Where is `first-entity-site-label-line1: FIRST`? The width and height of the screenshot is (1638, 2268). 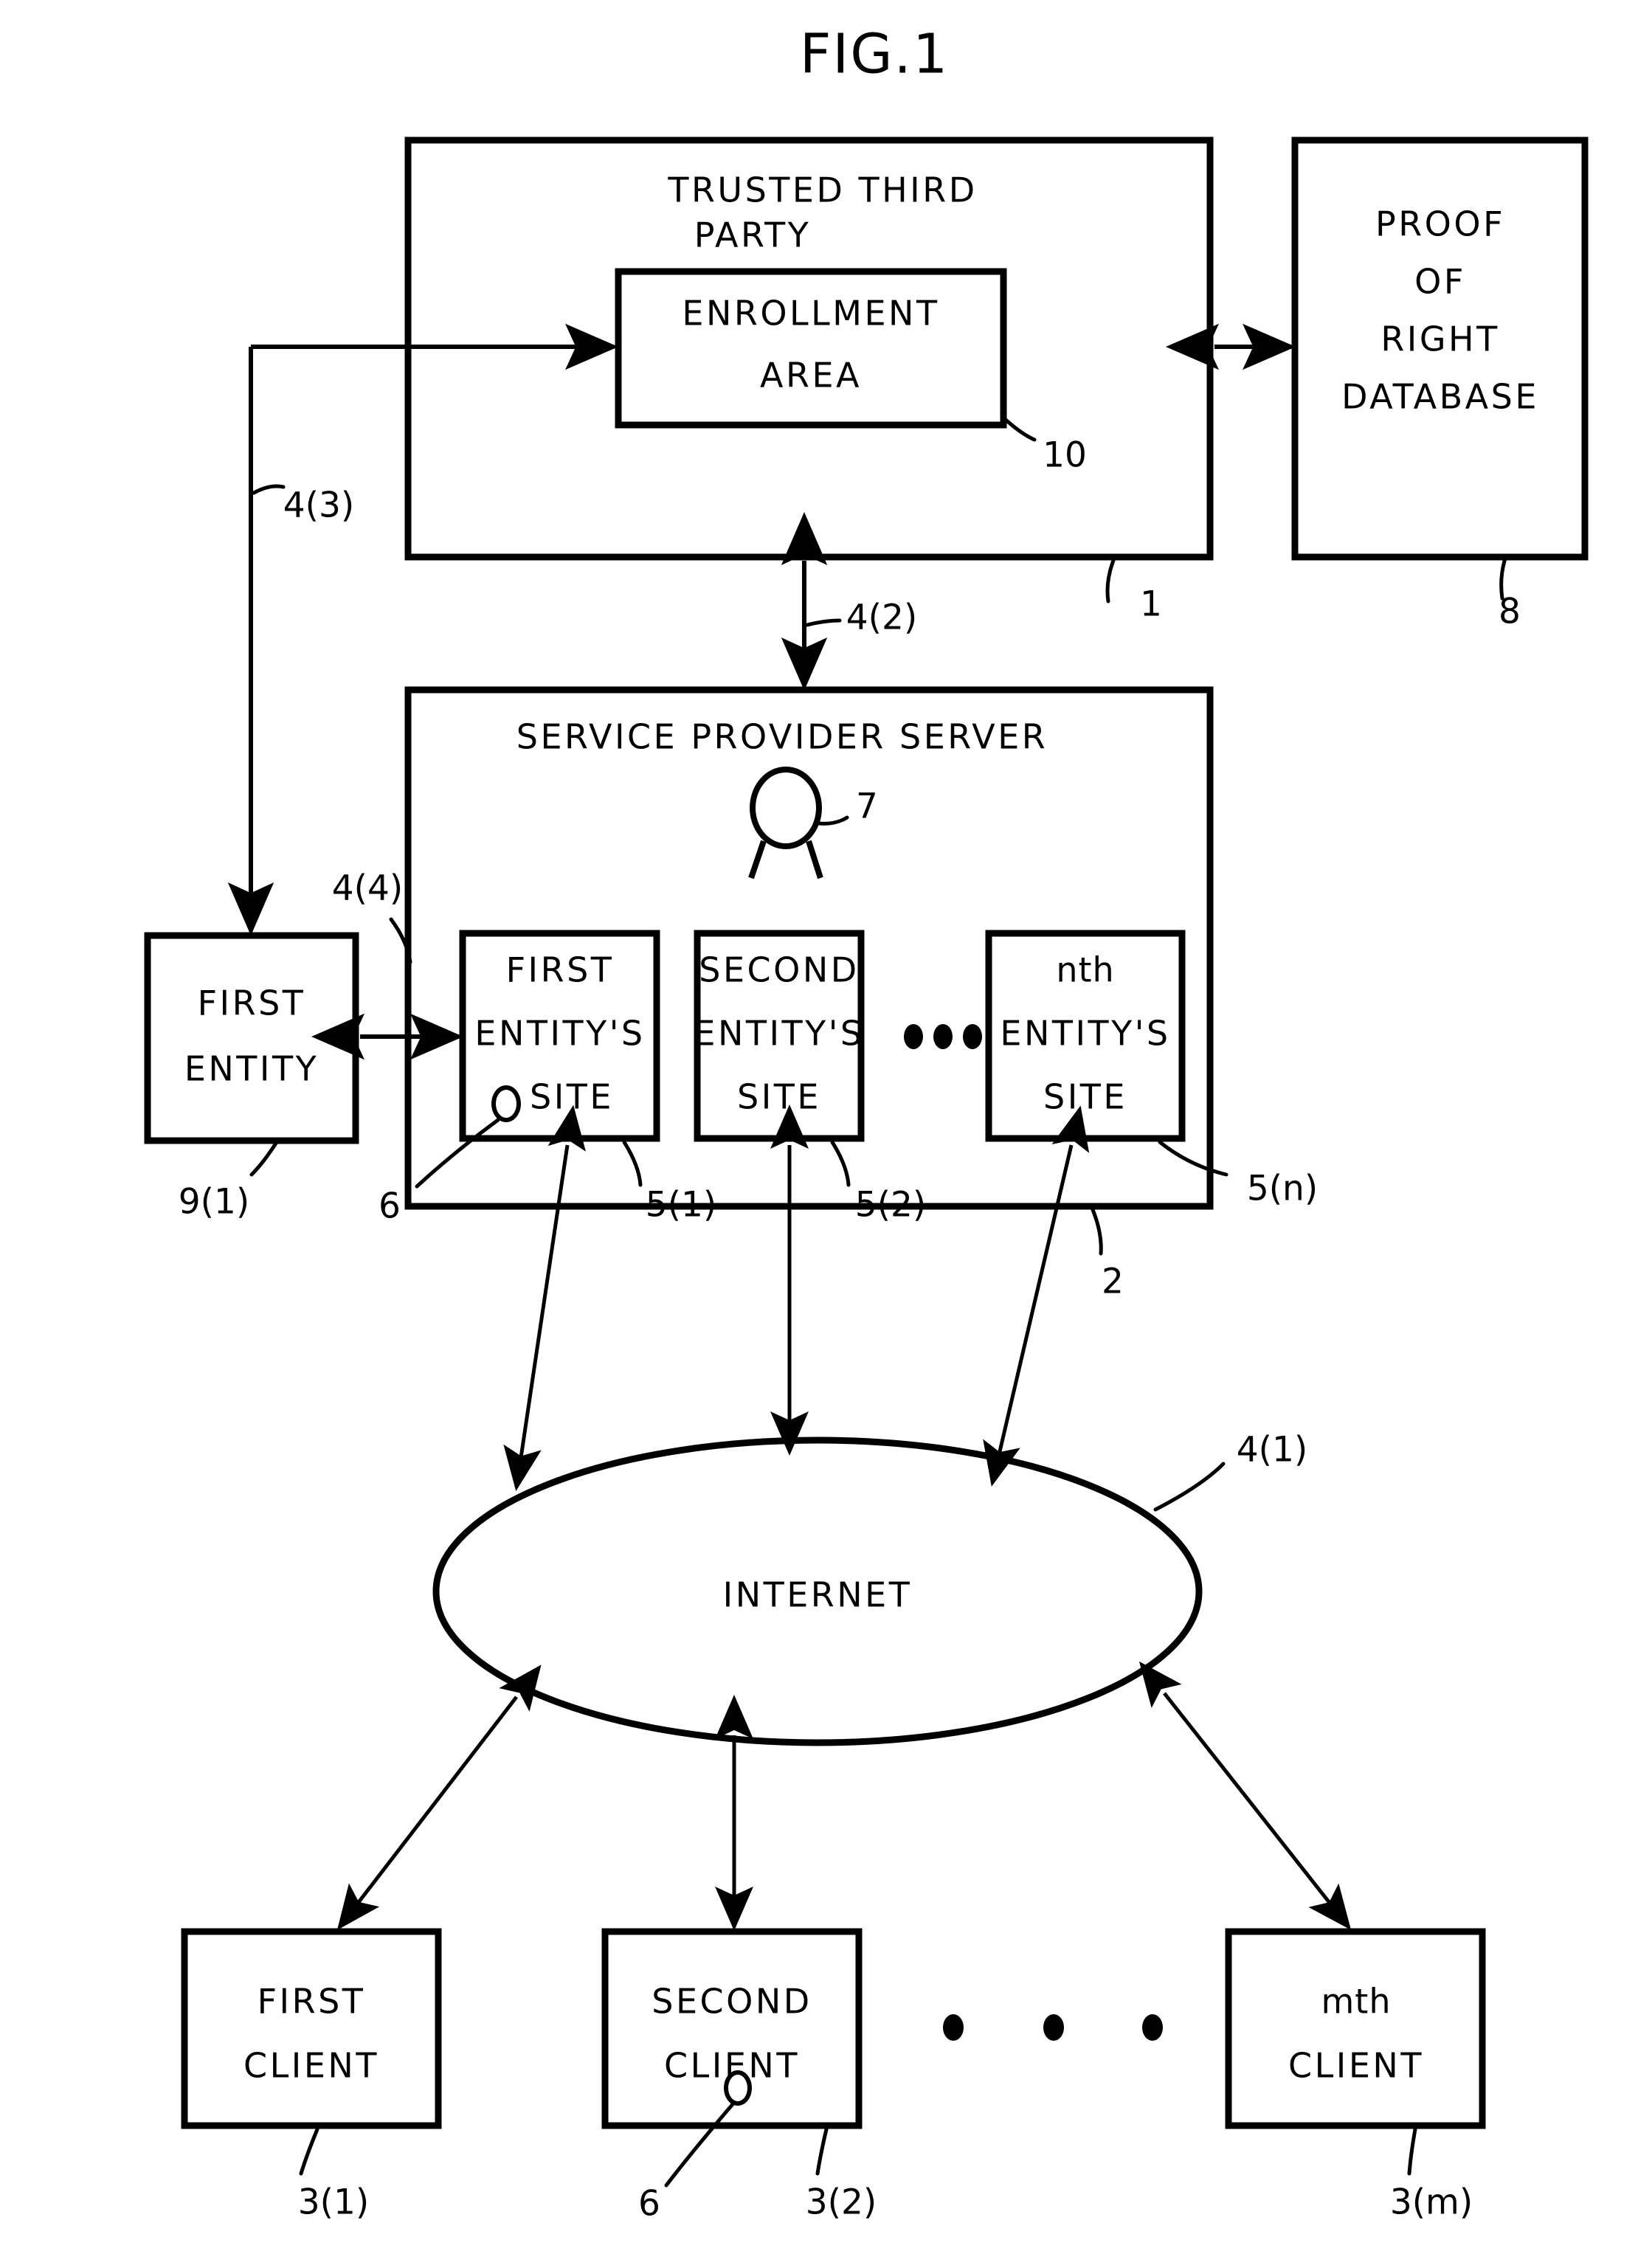 first-entity-site-label-line1: FIRST is located at coordinates (560, 970).